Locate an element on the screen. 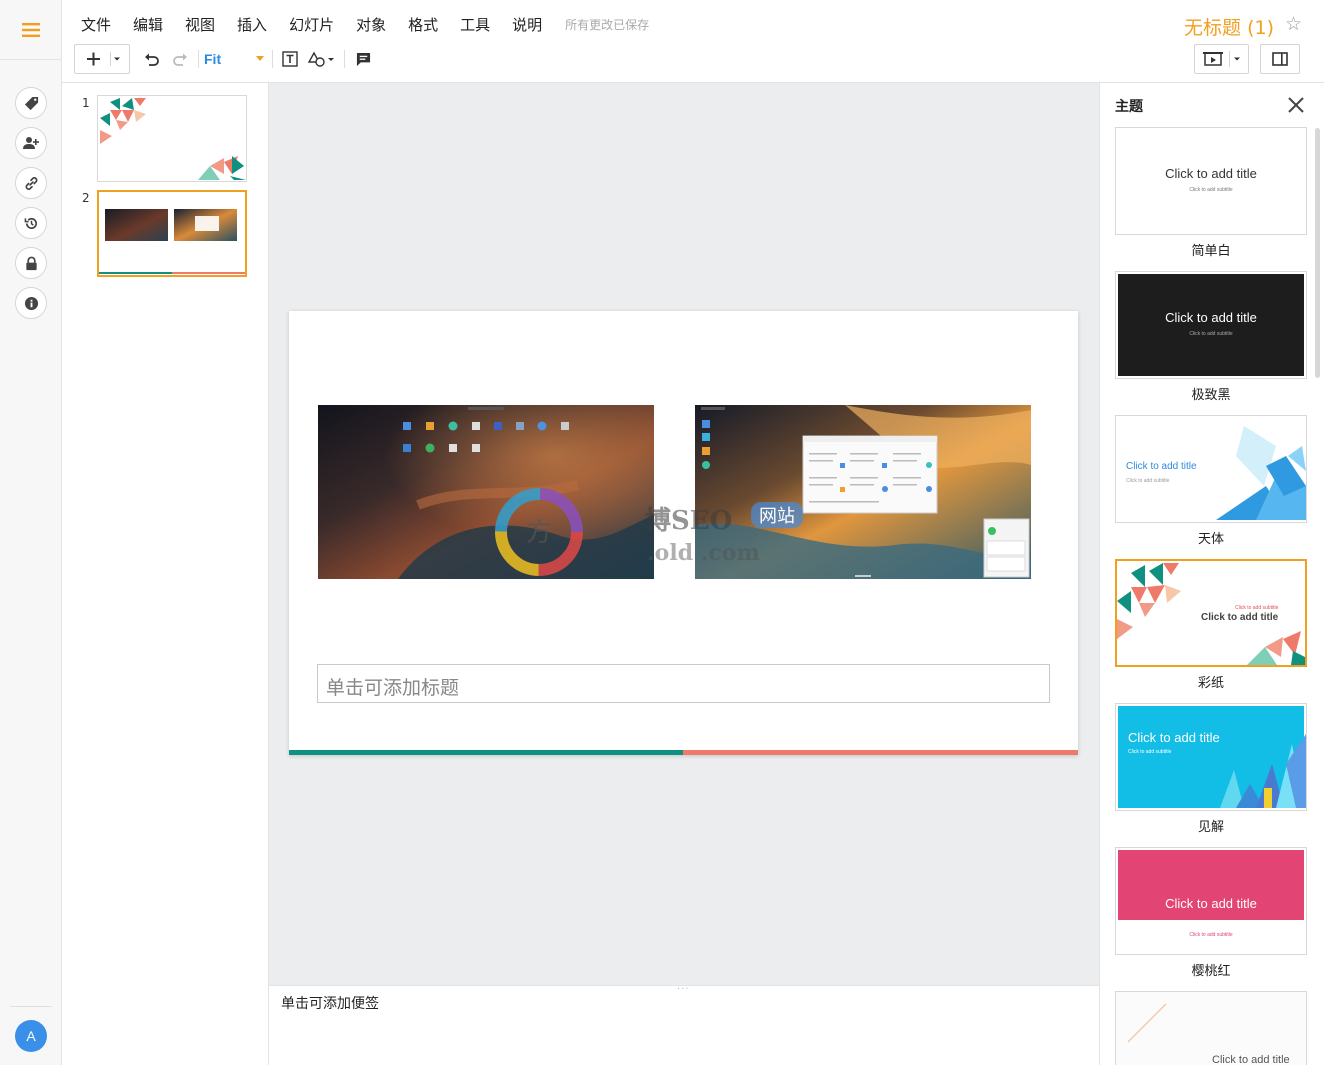  comment-icon is located at coordinates (363, 59).